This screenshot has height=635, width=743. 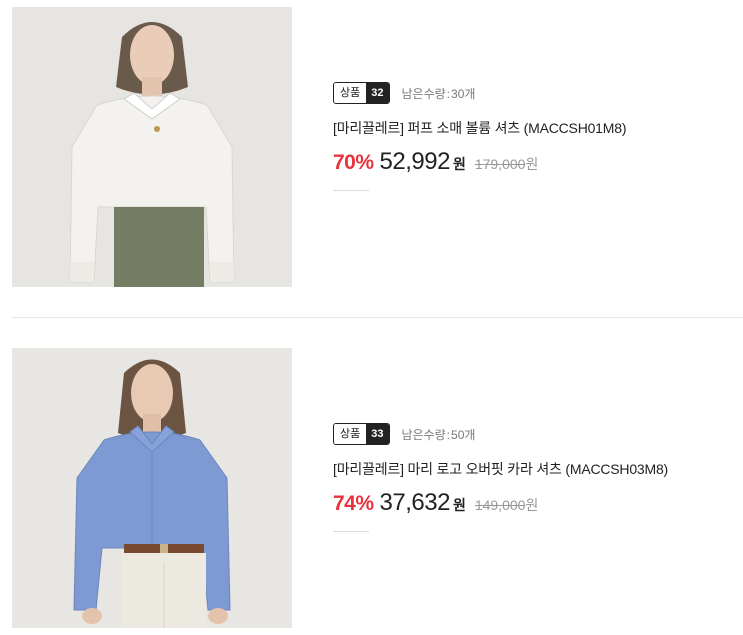 I want to click on badge-row: 상품 33 남은수량:50개, so click(x=535, y=434).